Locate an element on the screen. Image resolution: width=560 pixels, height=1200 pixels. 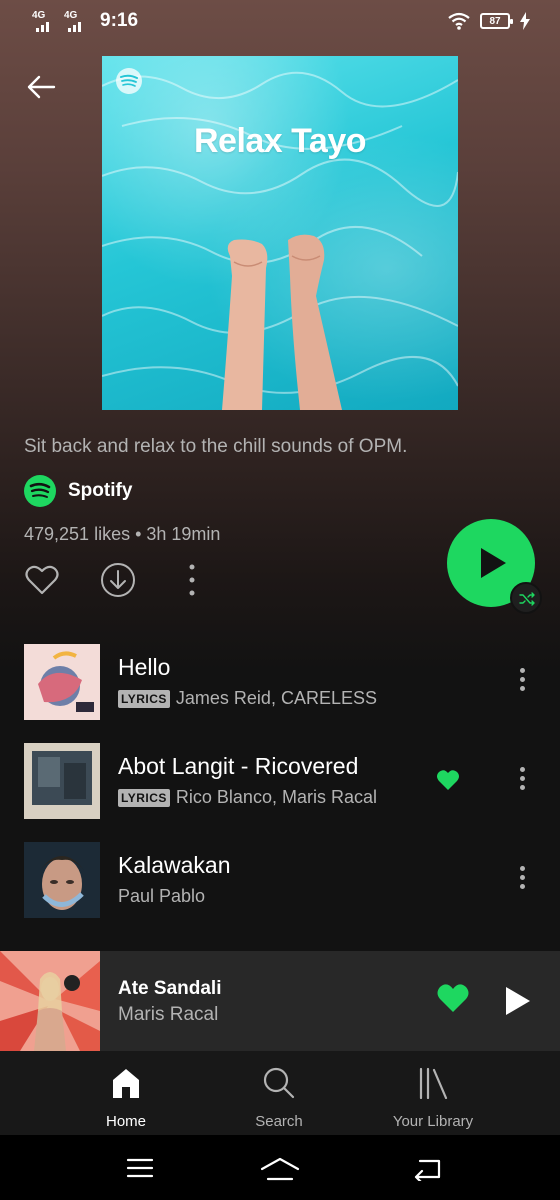
back-system-icon is located at coordinates (427, 1172).